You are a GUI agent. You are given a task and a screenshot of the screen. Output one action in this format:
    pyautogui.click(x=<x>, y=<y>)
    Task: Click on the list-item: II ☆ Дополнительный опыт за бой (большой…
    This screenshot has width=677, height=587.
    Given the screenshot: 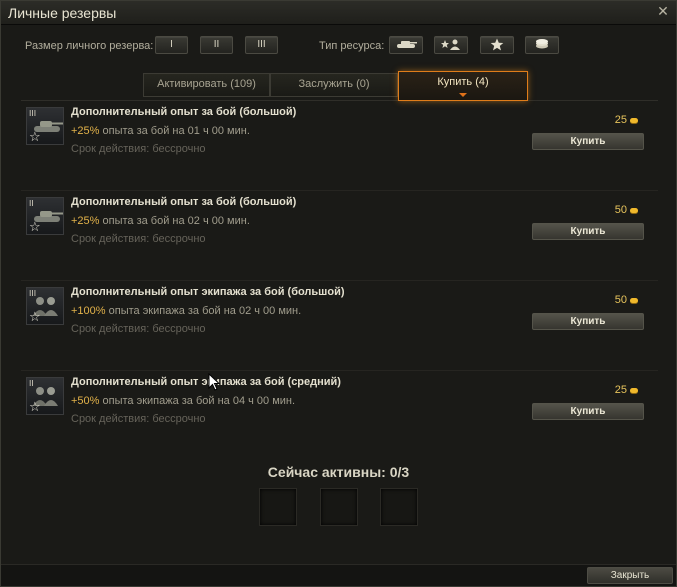 What is the action you would take?
    pyautogui.click(x=339, y=236)
    